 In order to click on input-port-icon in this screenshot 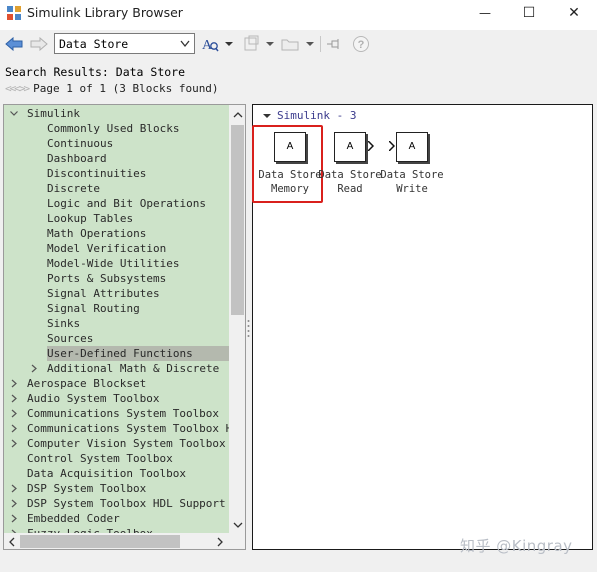, I will do `click(392, 146)`.